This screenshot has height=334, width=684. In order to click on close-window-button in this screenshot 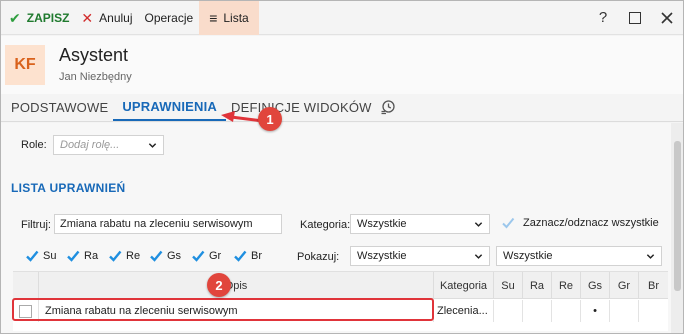, I will do `click(667, 18)`.